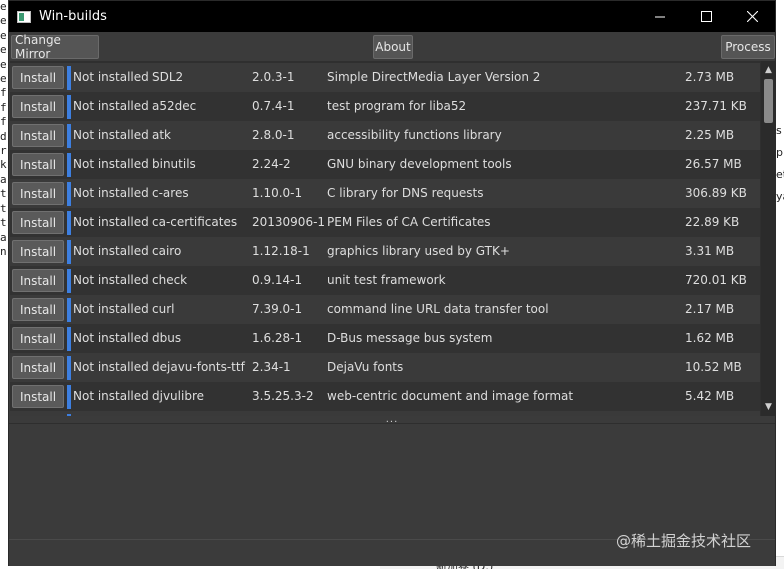  I want to click on package-description: DejaVu fonts, so click(365, 367).